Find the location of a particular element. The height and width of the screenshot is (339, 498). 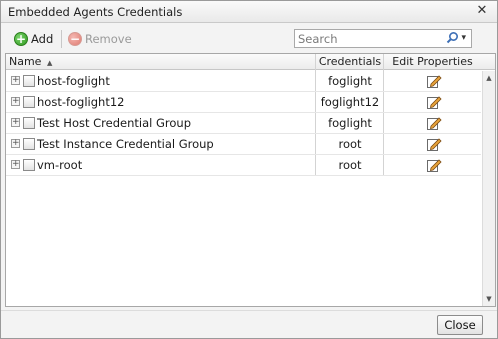

row-name: host-foglight is located at coordinates (73, 81).